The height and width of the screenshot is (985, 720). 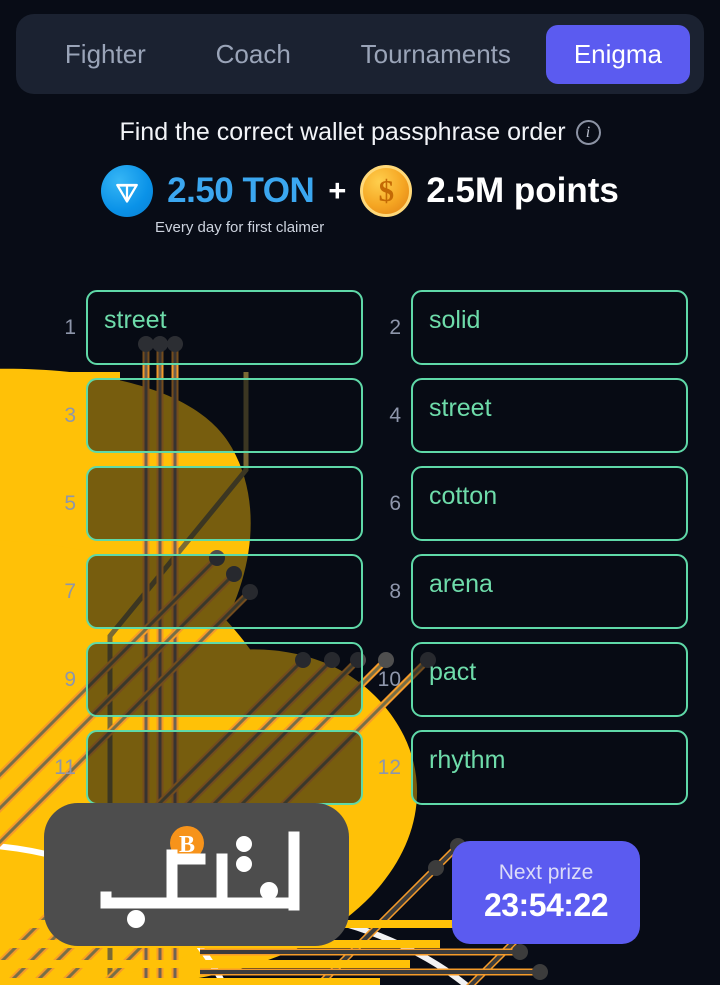 I want to click on brand-logo-chip: B, so click(x=196, y=874).